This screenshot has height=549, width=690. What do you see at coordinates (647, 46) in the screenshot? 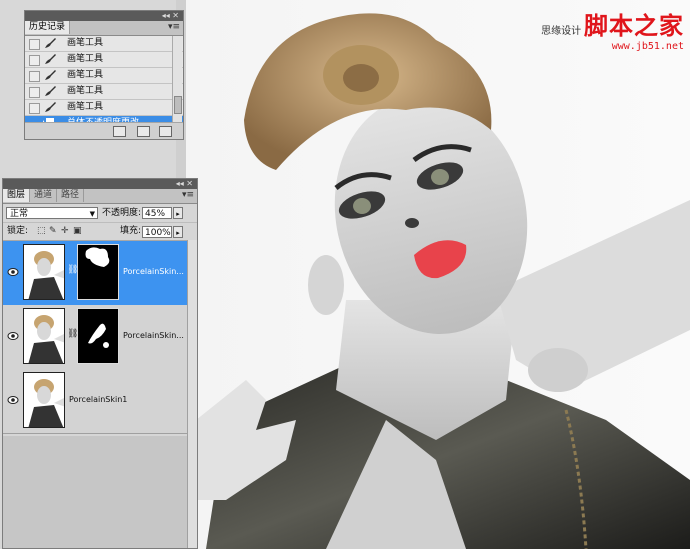
I see `watermark-url: www.jb51.net` at bounding box center [647, 46].